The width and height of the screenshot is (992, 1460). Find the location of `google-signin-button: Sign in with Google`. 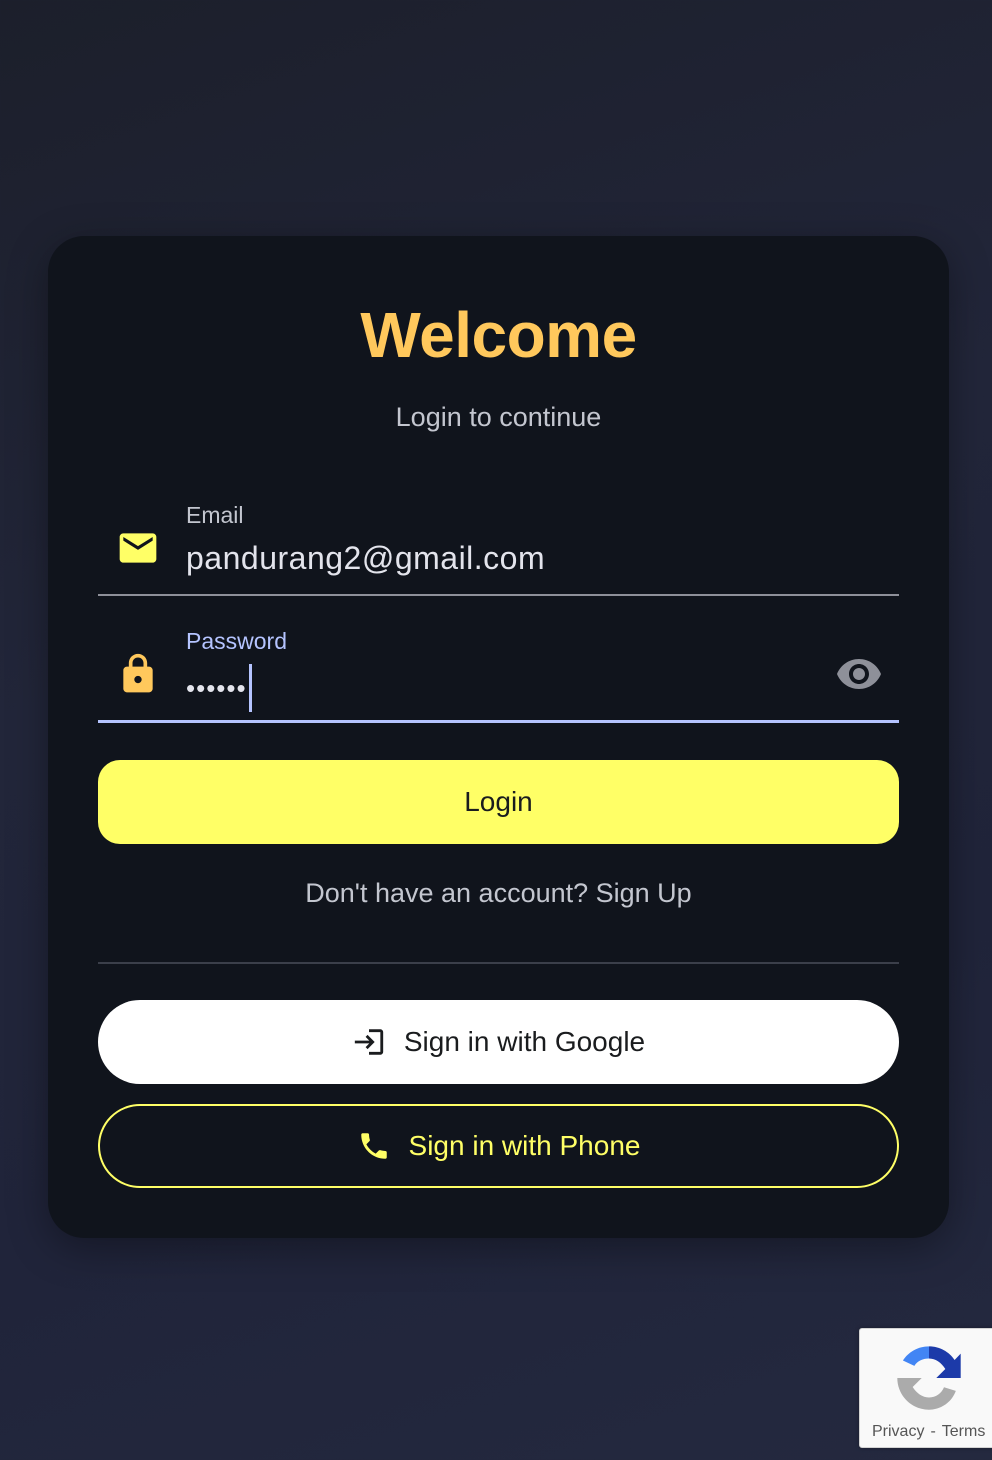

google-signin-button: Sign in with Google is located at coordinates (498, 1042).